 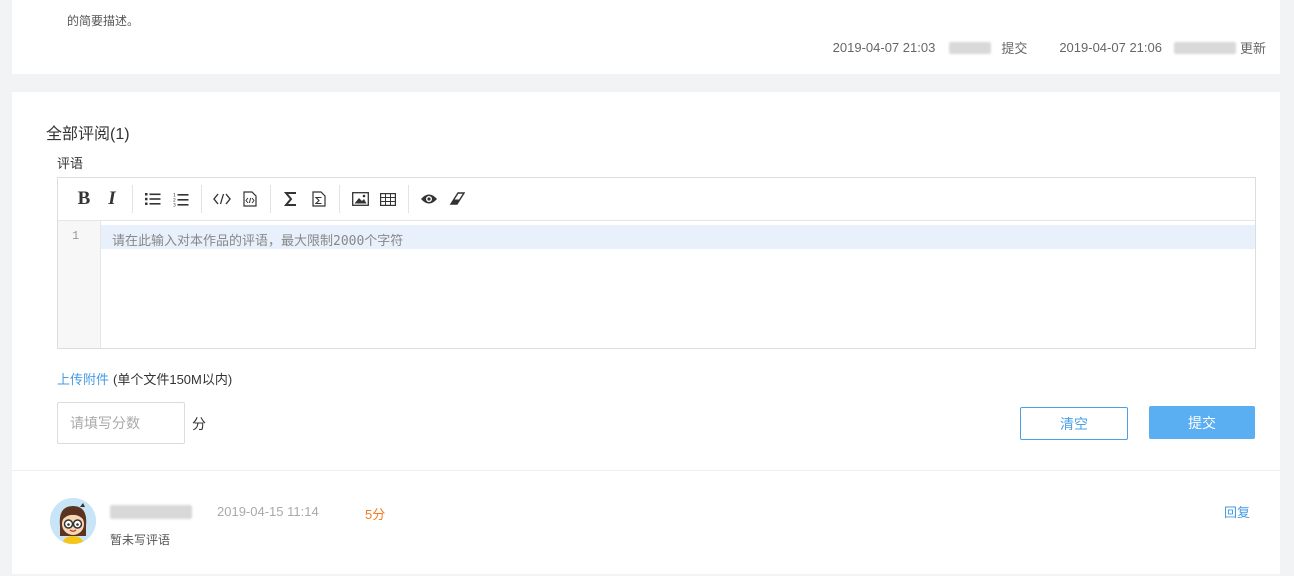 I want to click on section-title: 全部评阅(1), so click(x=88, y=134).